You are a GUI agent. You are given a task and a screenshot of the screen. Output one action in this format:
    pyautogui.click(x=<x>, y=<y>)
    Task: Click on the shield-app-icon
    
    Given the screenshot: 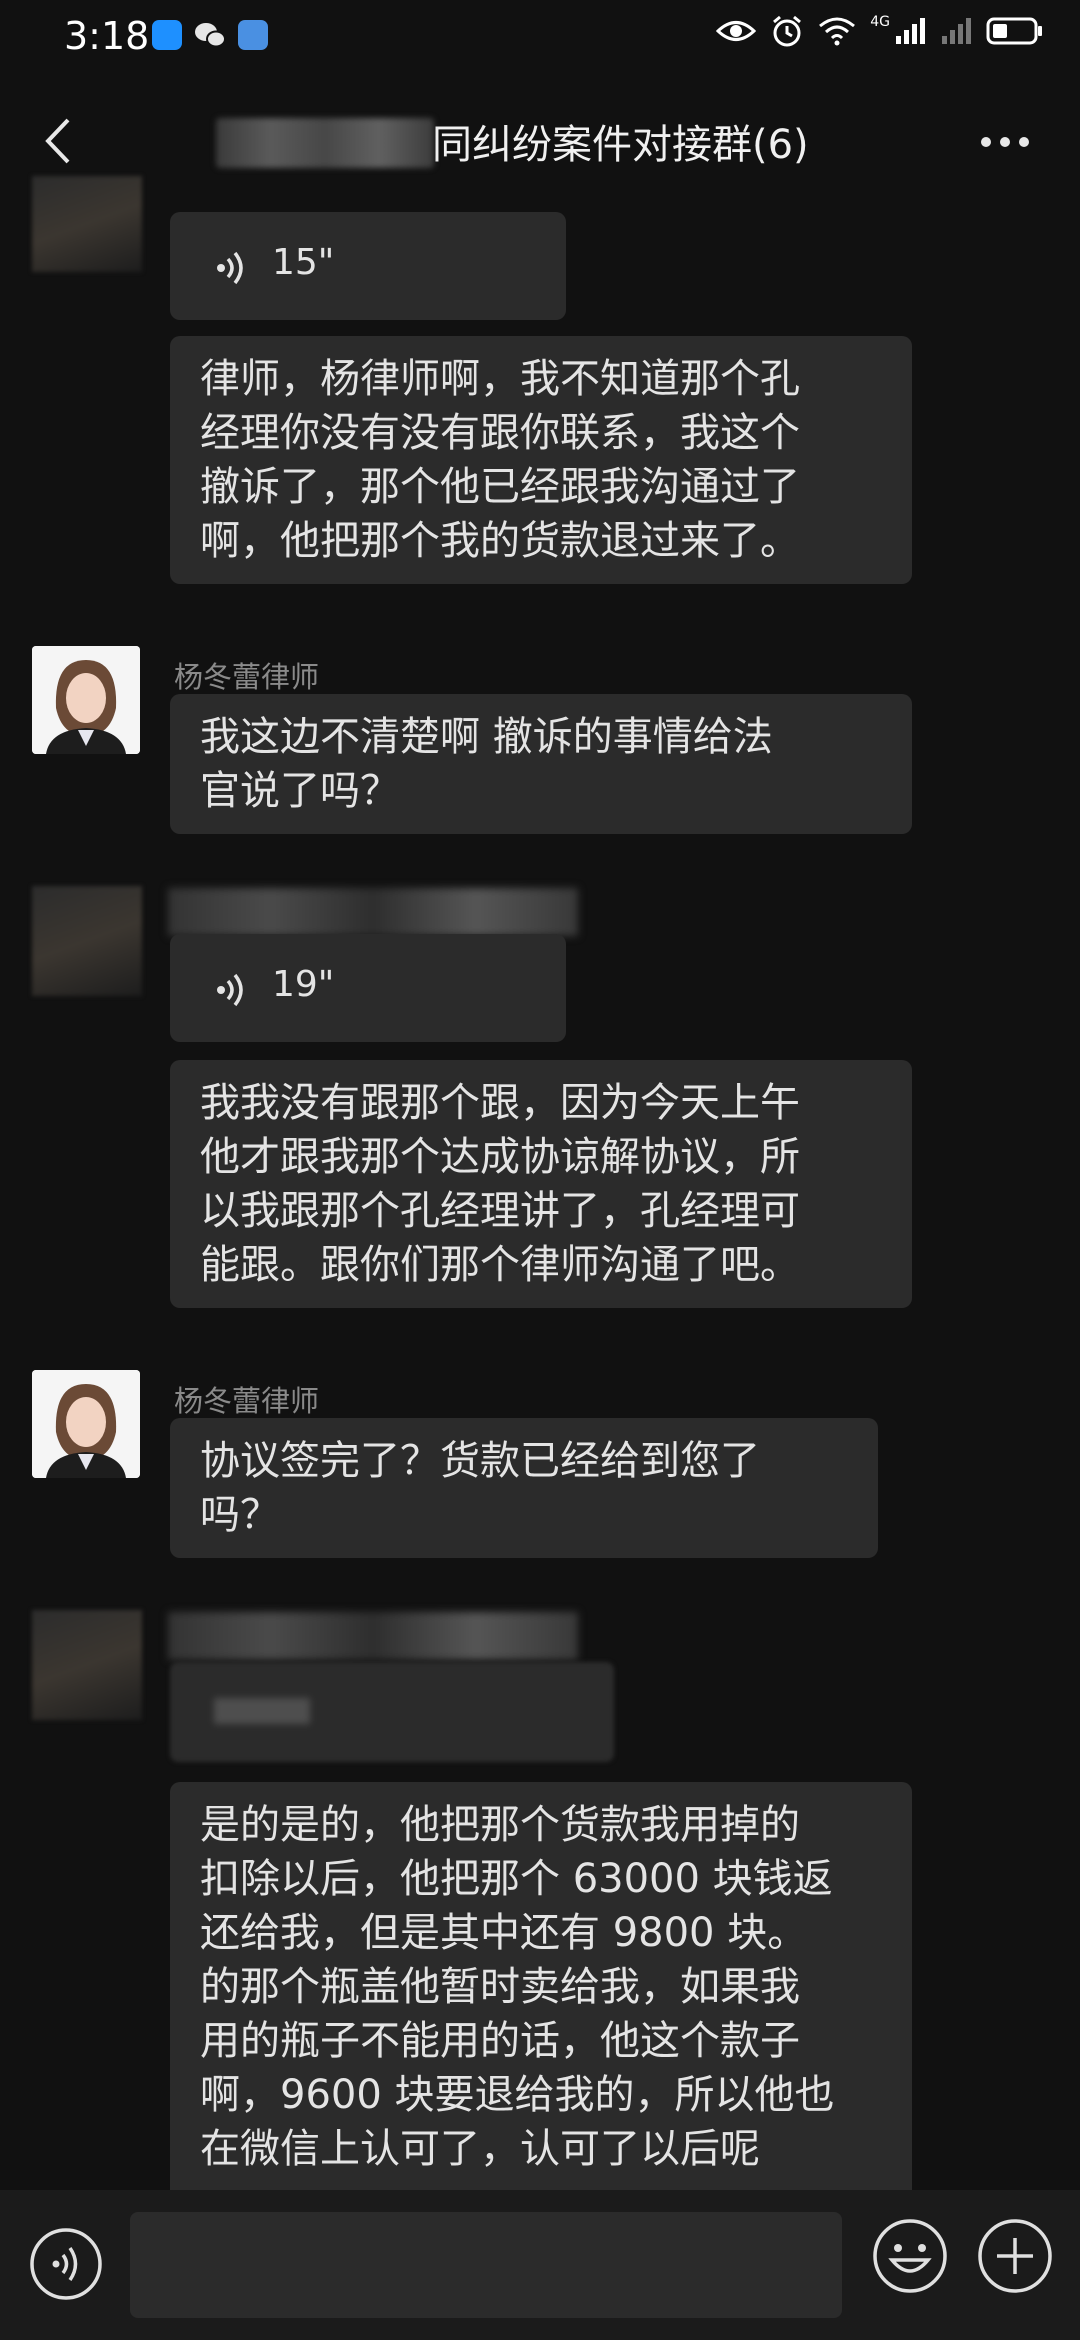 What is the action you would take?
    pyautogui.click(x=167, y=35)
    